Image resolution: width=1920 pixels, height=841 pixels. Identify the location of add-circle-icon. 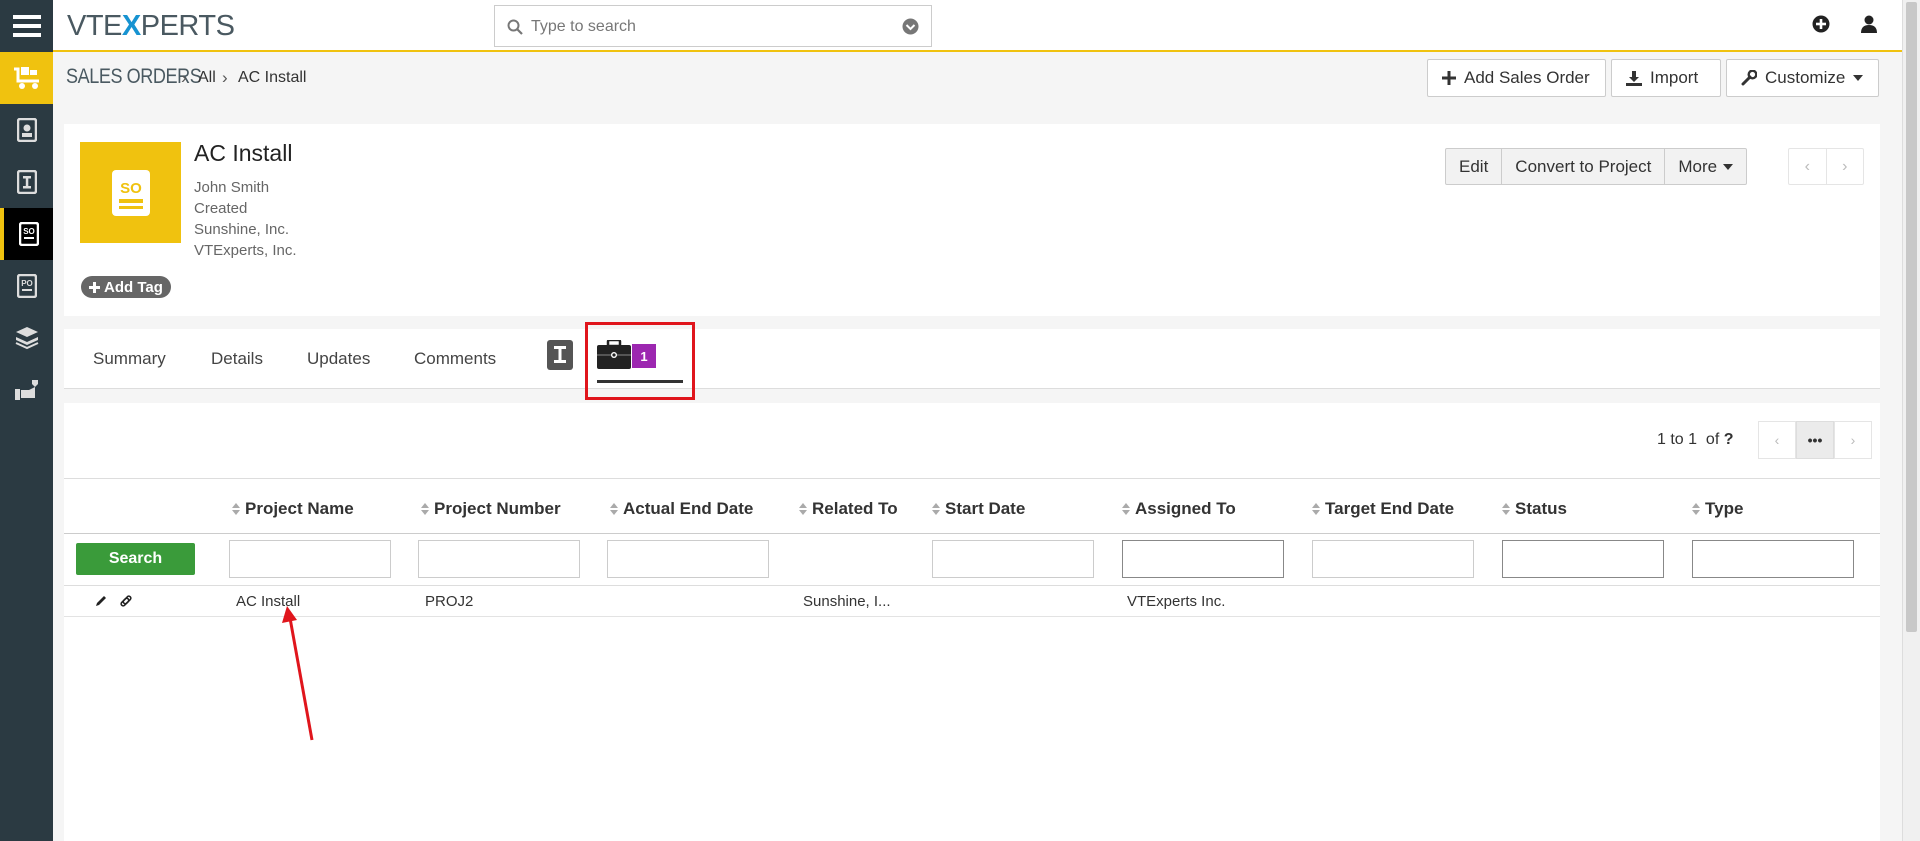
(1821, 24).